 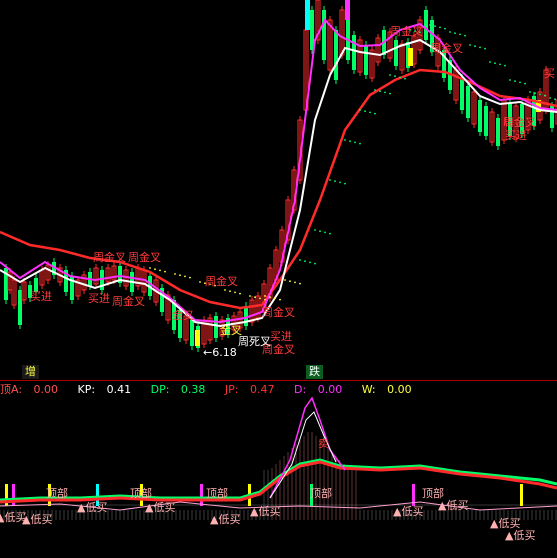 I want to click on indicator-spike-magenta, so click(x=307, y=447).